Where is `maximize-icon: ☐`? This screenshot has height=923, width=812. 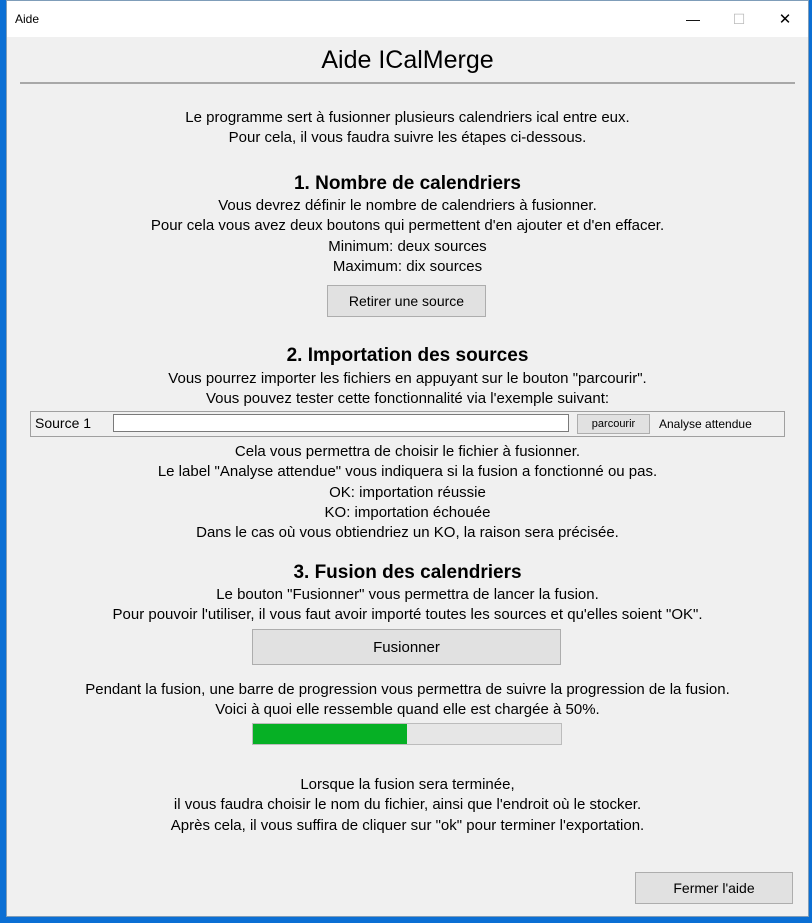 maximize-icon: ☐ is located at coordinates (739, 19).